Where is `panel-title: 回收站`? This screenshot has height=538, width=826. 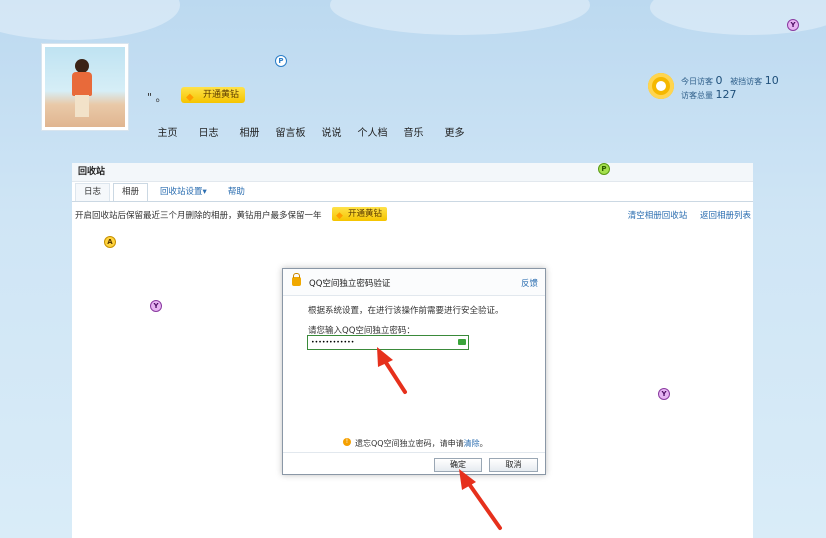
panel-title: 回收站 is located at coordinates (412, 172).